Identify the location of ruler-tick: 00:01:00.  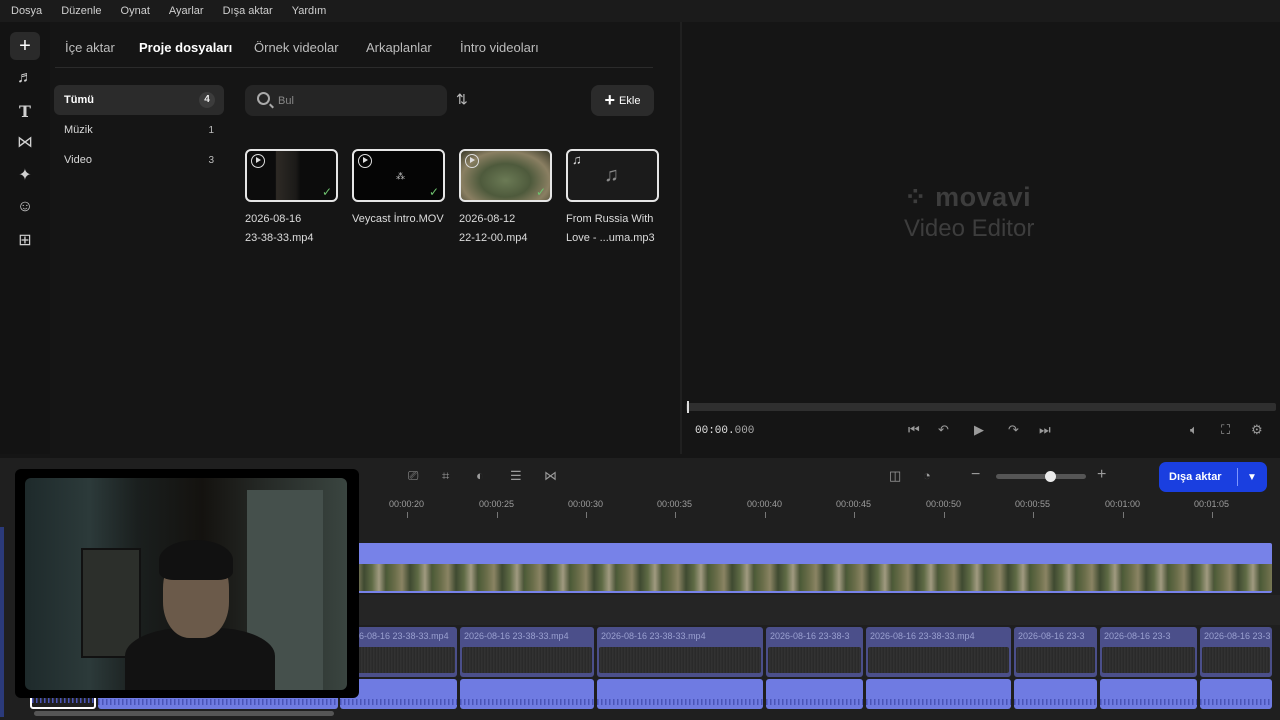
(1123, 508).